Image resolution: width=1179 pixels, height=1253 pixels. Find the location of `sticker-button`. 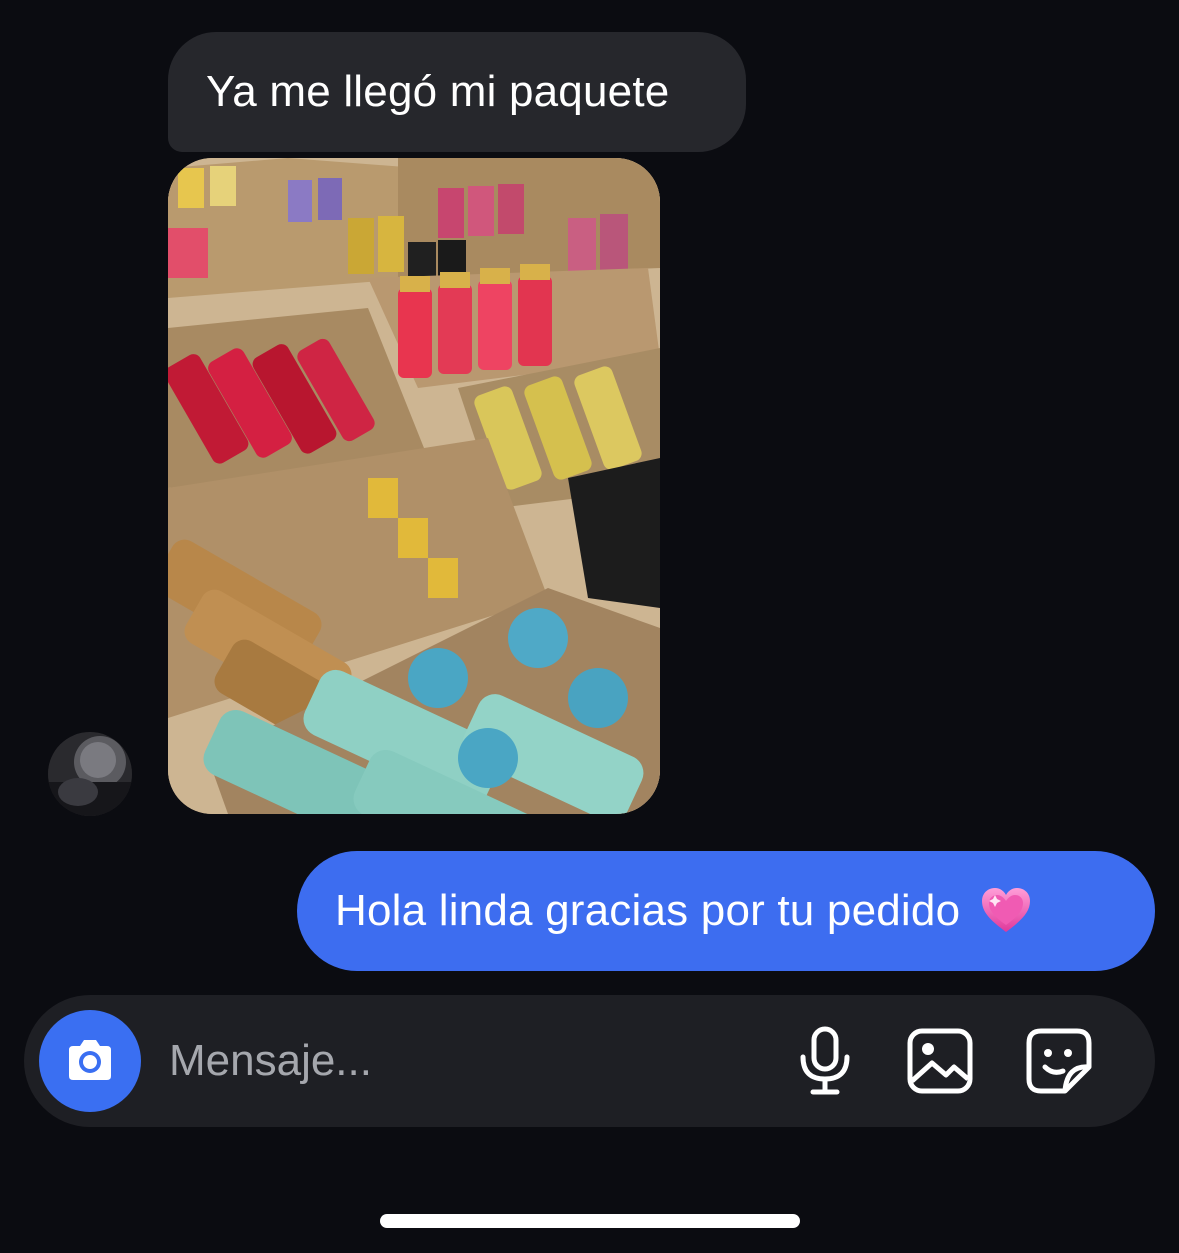

sticker-button is located at coordinates (1059, 1061).